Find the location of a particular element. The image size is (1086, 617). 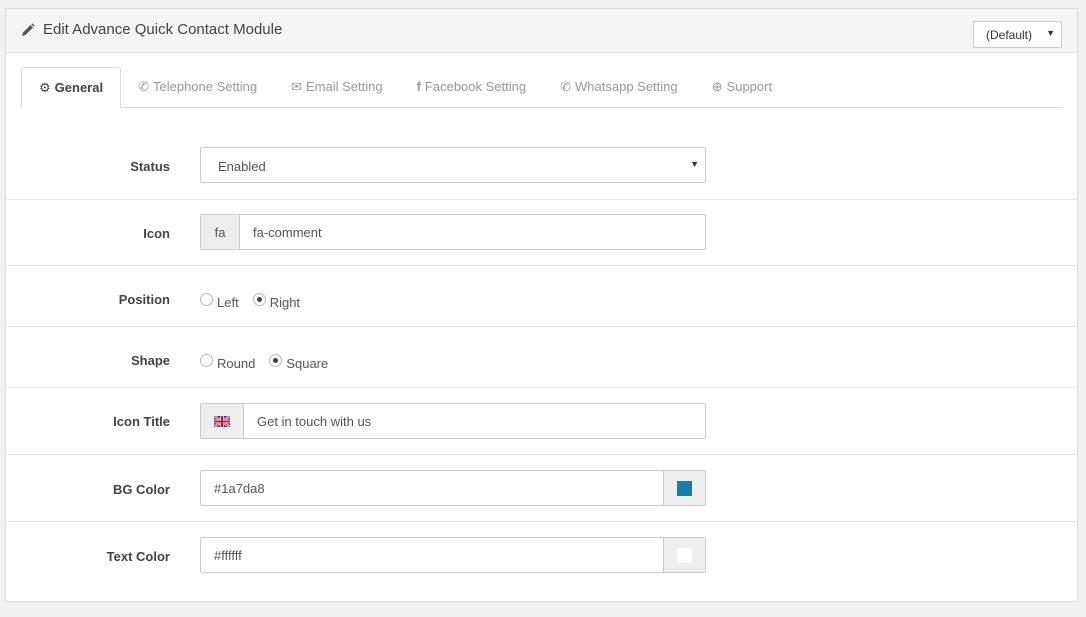

bg-color-picker is located at coordinates (684, 488).